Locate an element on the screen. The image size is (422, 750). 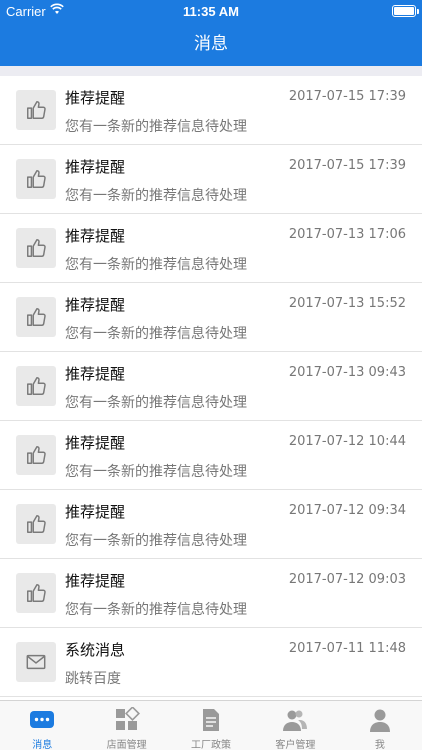
tab-label: 客户管理 is located at coordinates (295, 745).